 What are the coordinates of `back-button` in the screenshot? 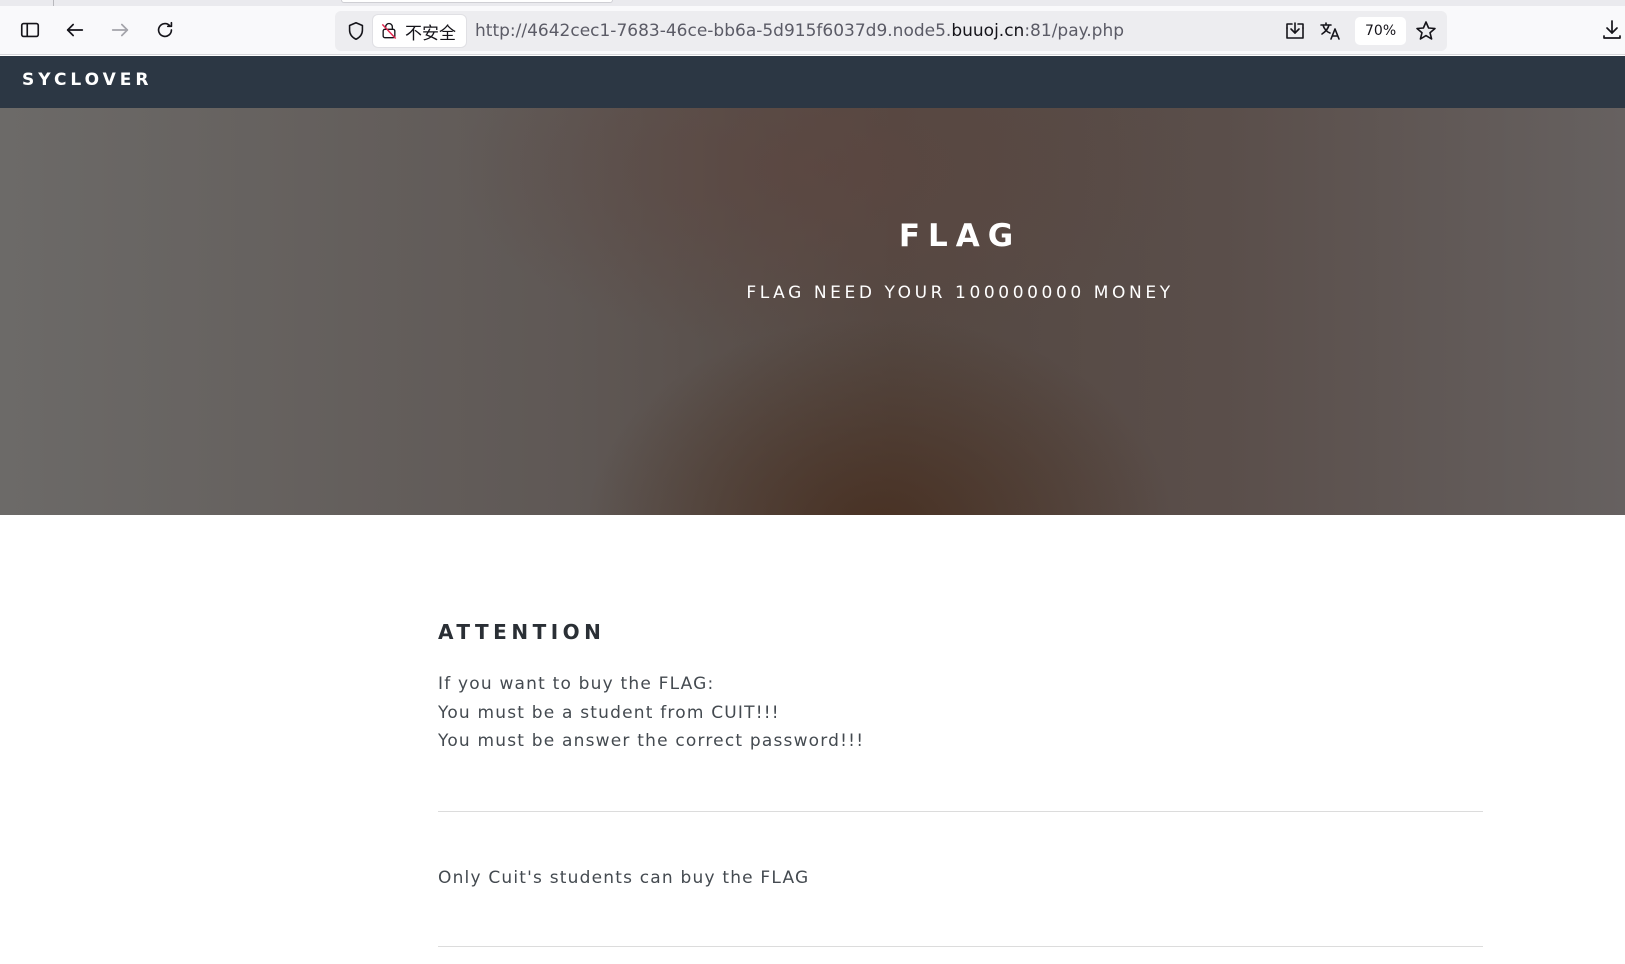 It's located at (75, 30).